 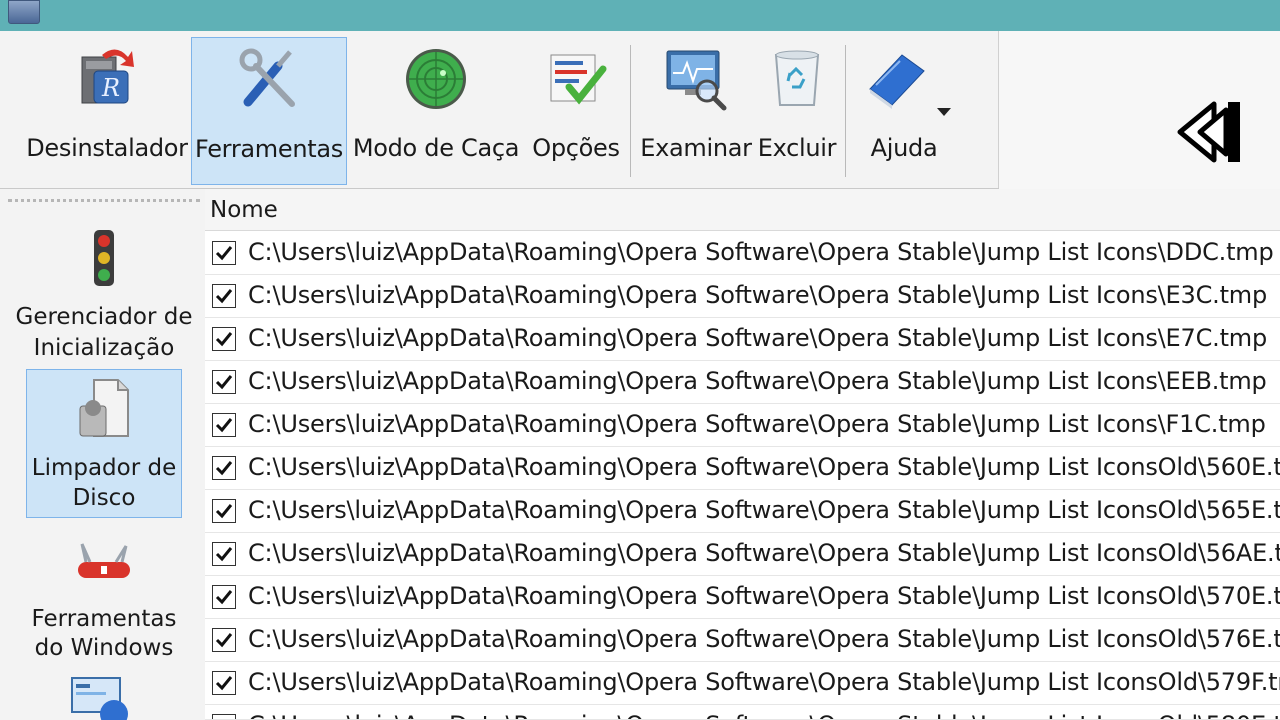 I want to click on network-settings-icon, so click(x=99, y=698).